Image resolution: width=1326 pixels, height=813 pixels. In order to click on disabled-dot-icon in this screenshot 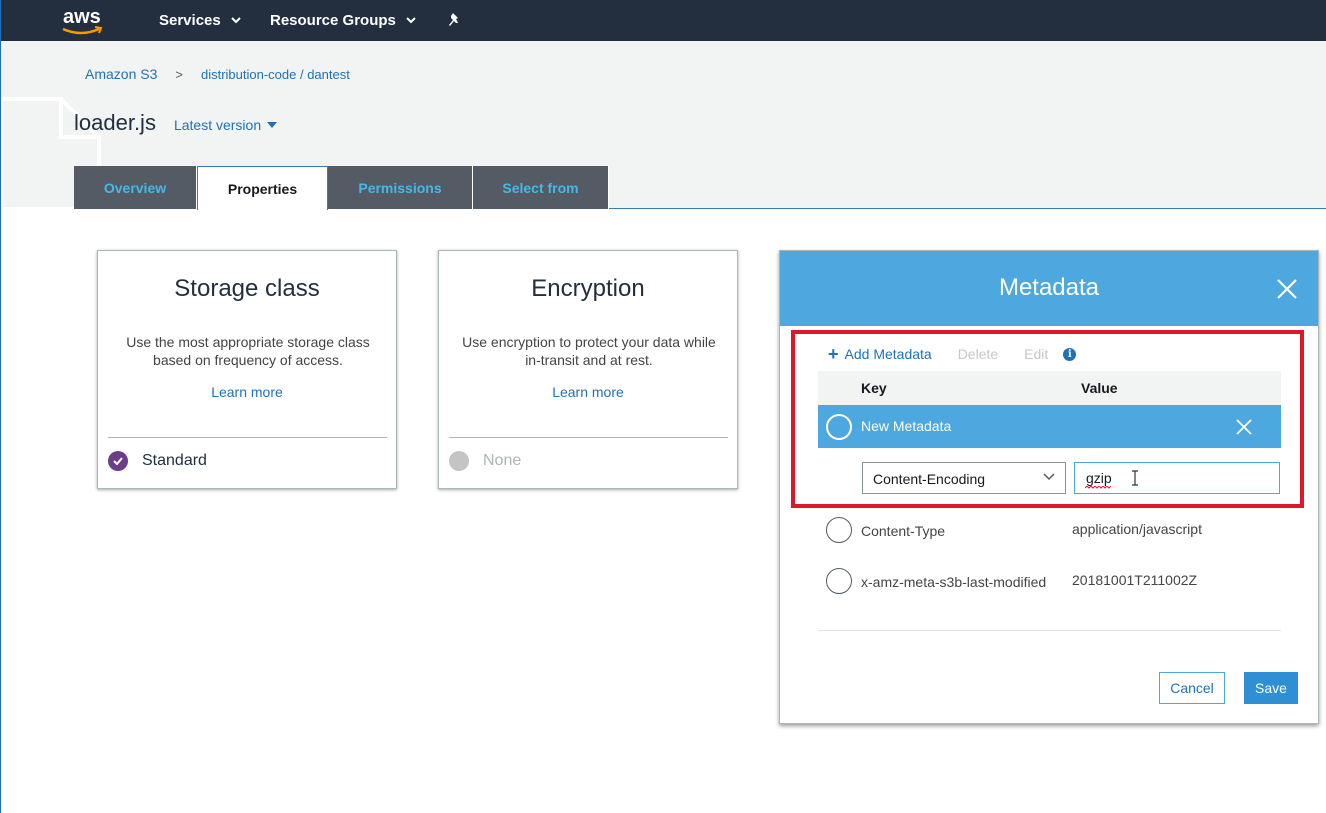, I will do `click(459, 461)`.